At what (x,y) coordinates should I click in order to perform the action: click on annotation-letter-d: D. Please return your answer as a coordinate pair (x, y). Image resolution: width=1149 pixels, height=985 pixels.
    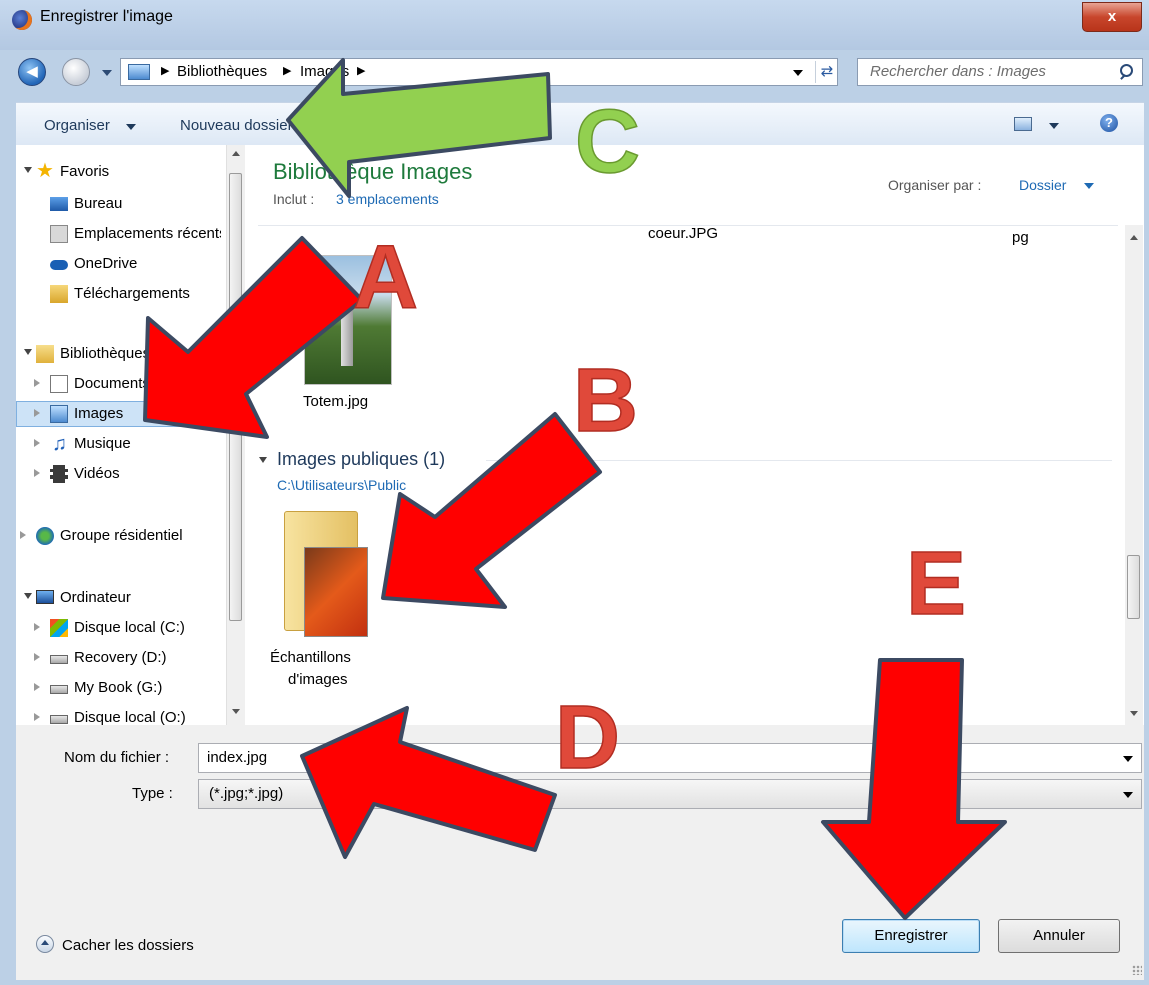
    Looking at the image, I should click on (587, 738).